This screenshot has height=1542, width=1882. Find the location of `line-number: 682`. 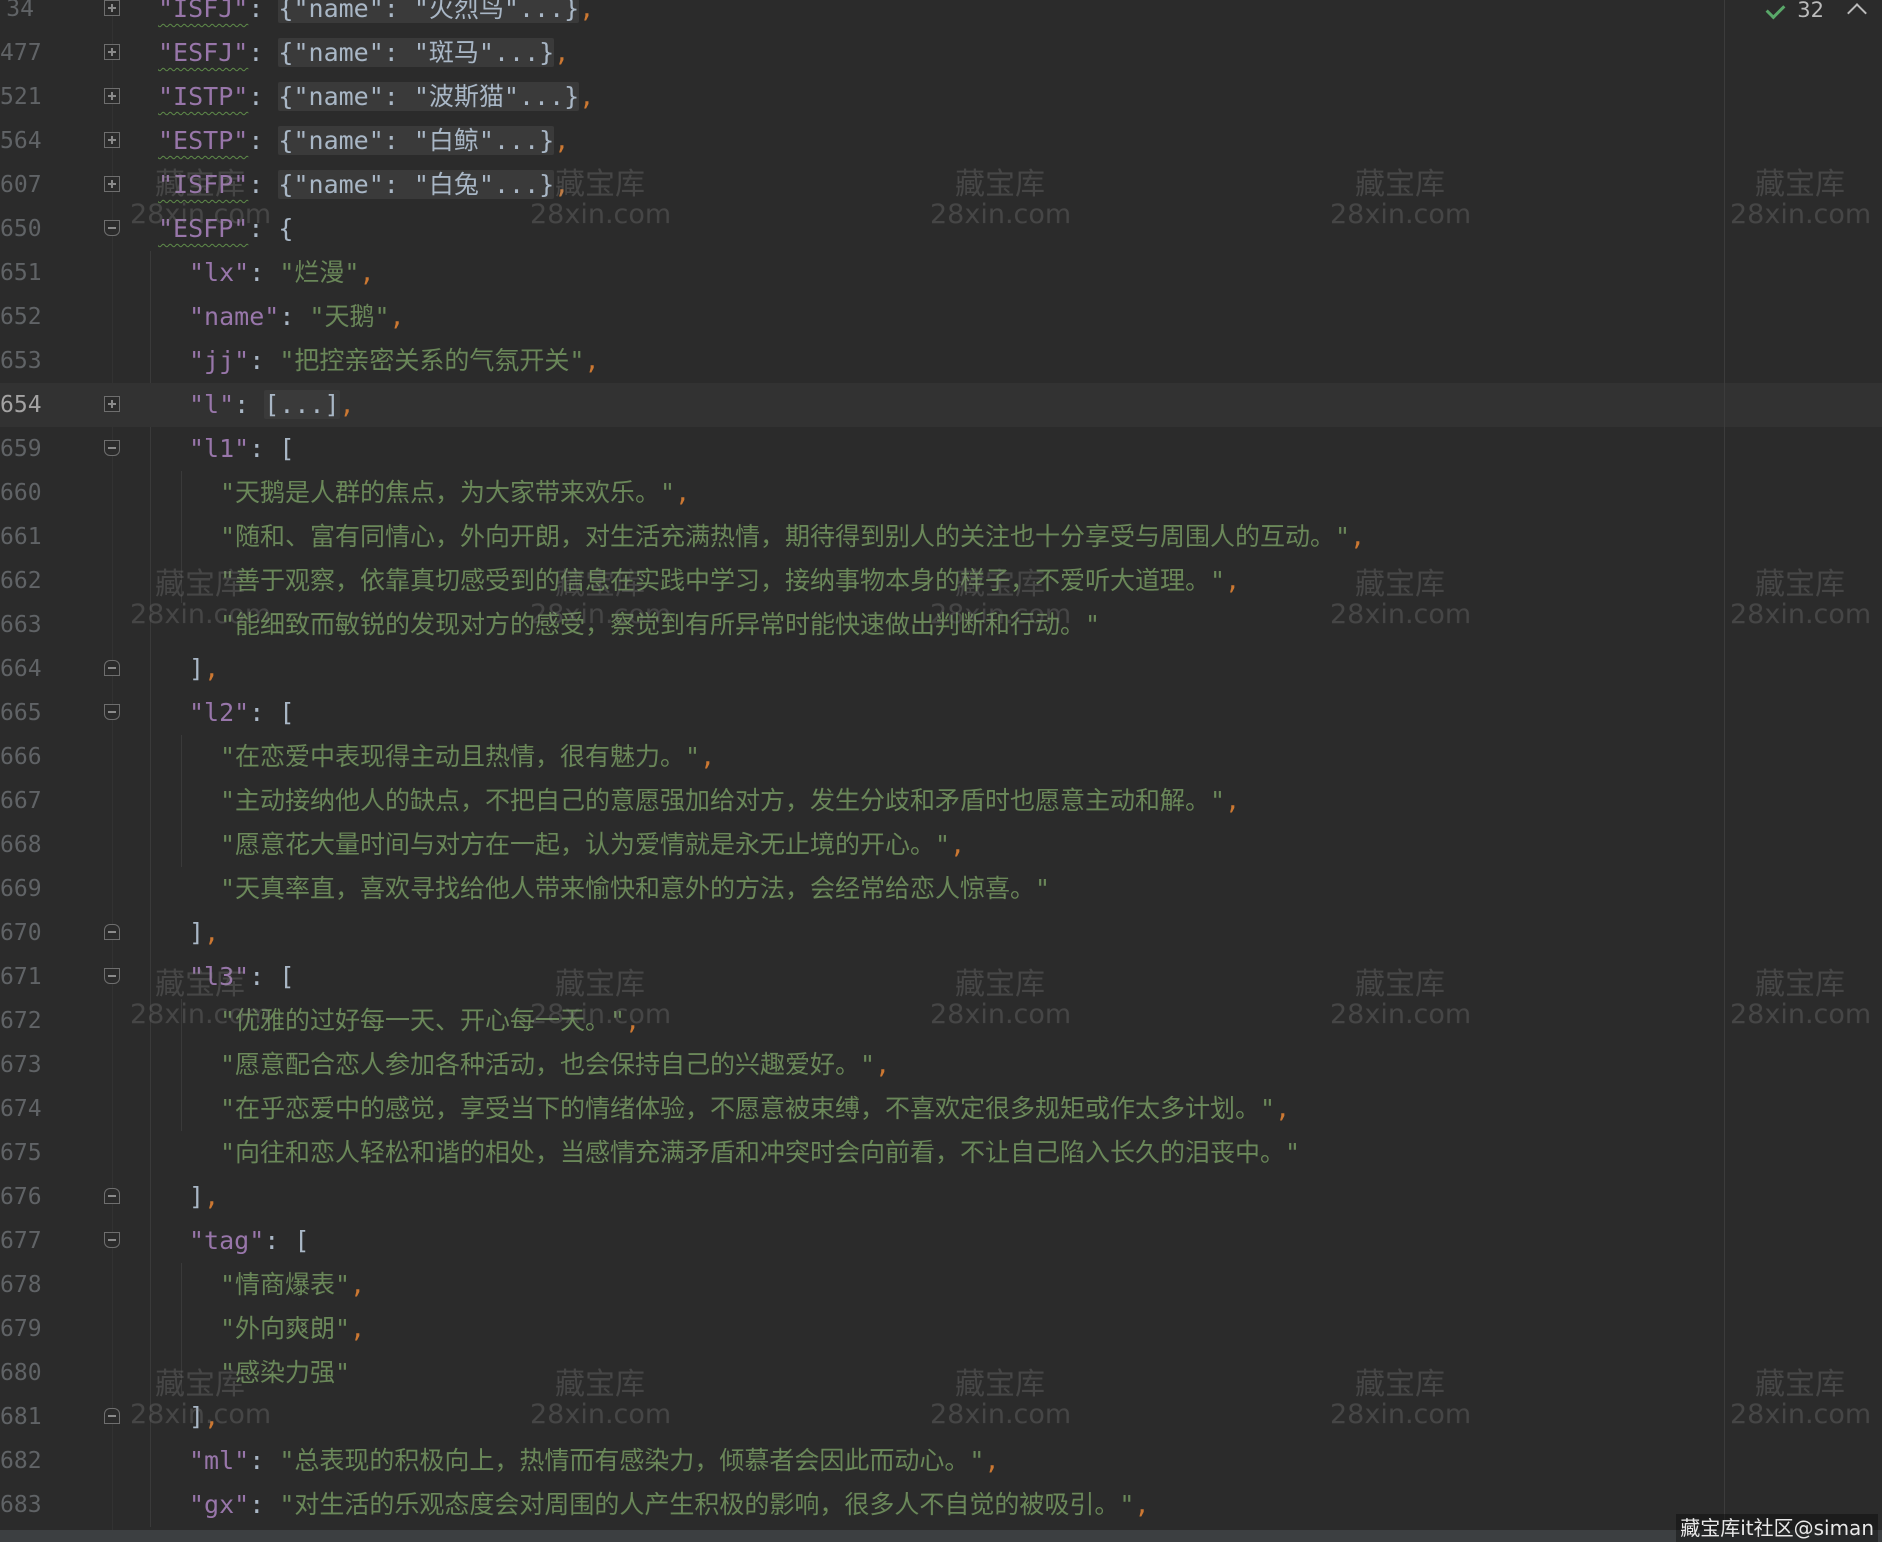

line-number: 682 is located at coordinates (21, 1461).